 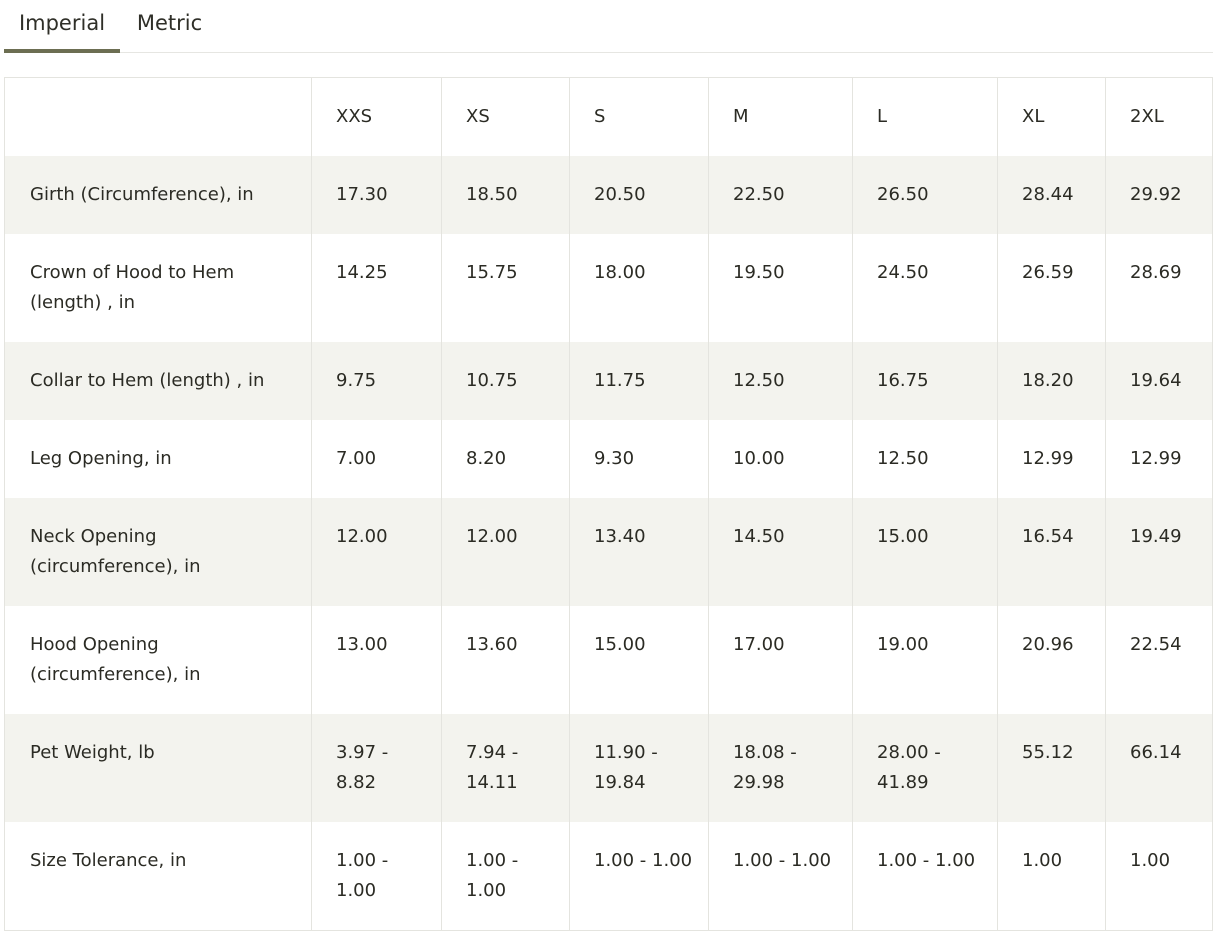 What do you see at coordinates (505, 768) in the screenshot?
I see `table-cell: 7.94 - 14.11` at bounding box center [505, 768].